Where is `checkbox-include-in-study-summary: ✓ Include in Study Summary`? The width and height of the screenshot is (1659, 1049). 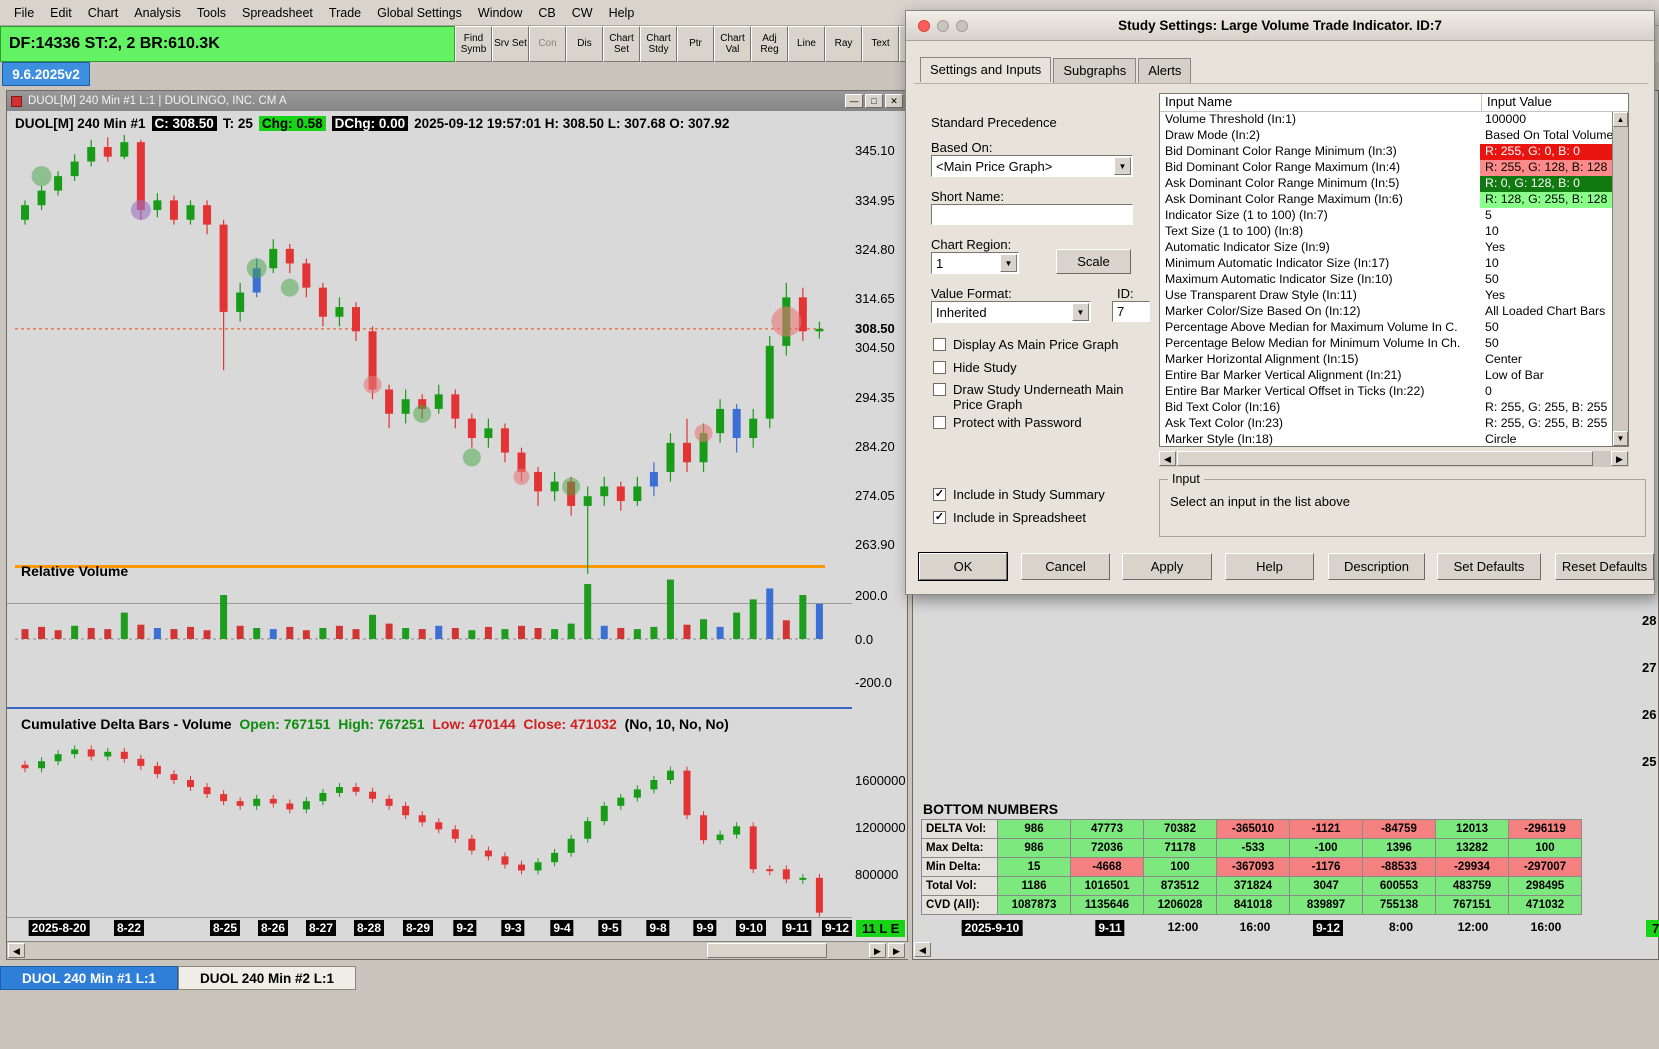 checkbox-include-in-study-summary: ✓ Include in Study Summary is located at coordinates (1040, 494).